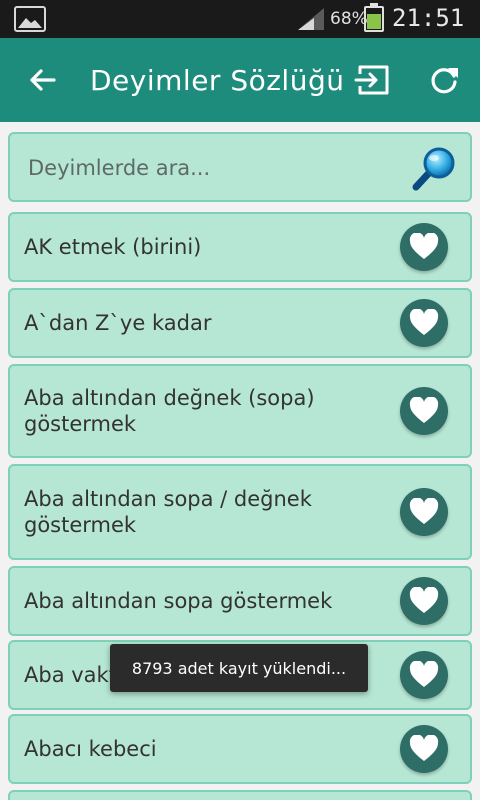 Image resolution: width=480 pixels, height=800 pixels. I want to click on status-bar: 68% 21:51, so click(240, 19).